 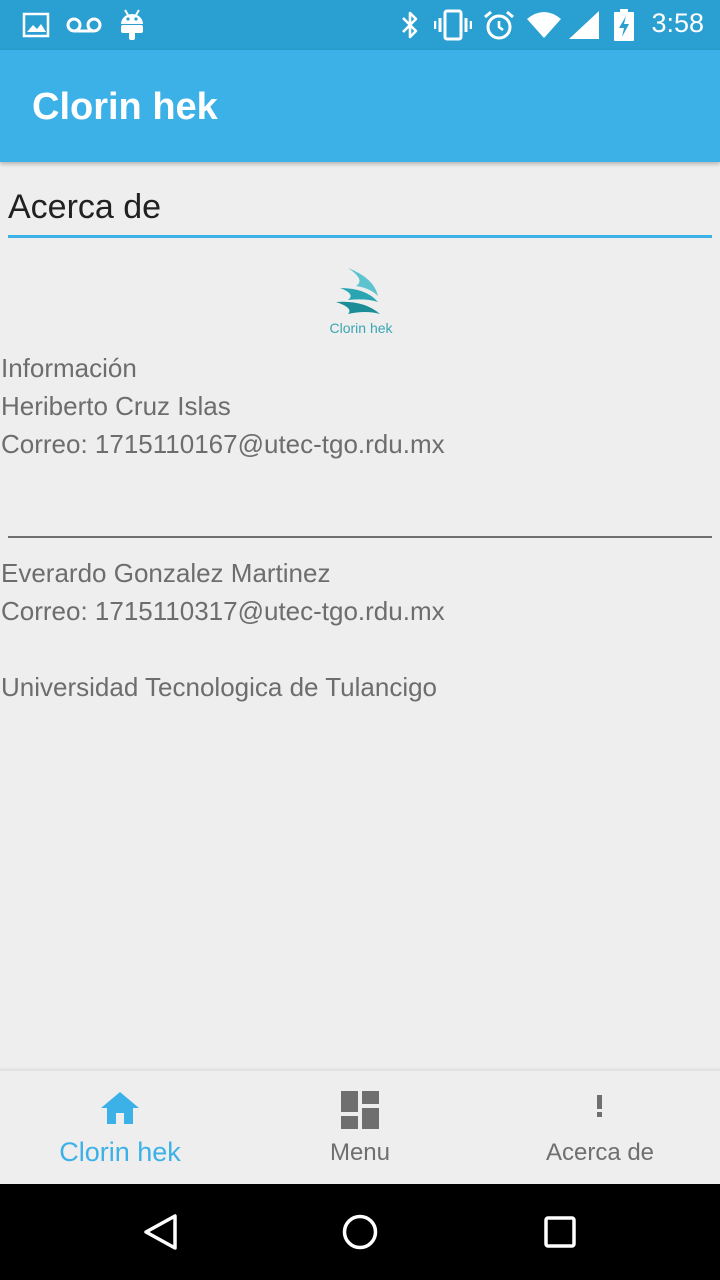 I want to click on dashboard-icon, so click(x=360, y=1110).